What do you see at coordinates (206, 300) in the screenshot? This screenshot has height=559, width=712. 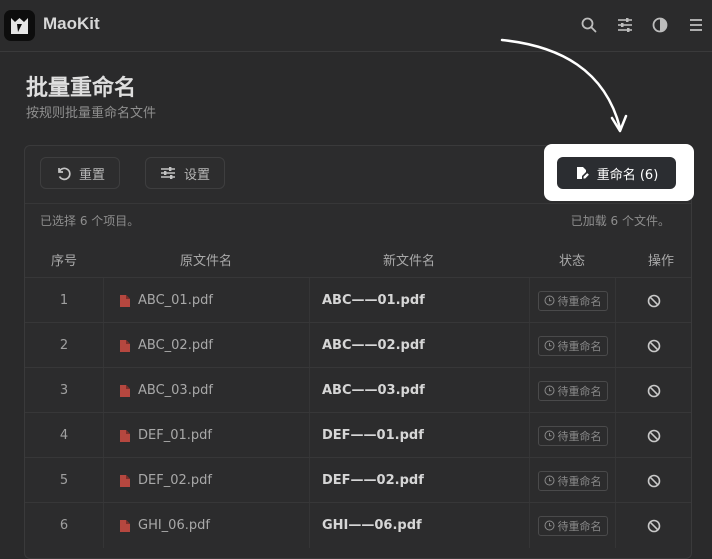 I see `original-filename: ABC_01.pdf` at bounding box center [206, 300].